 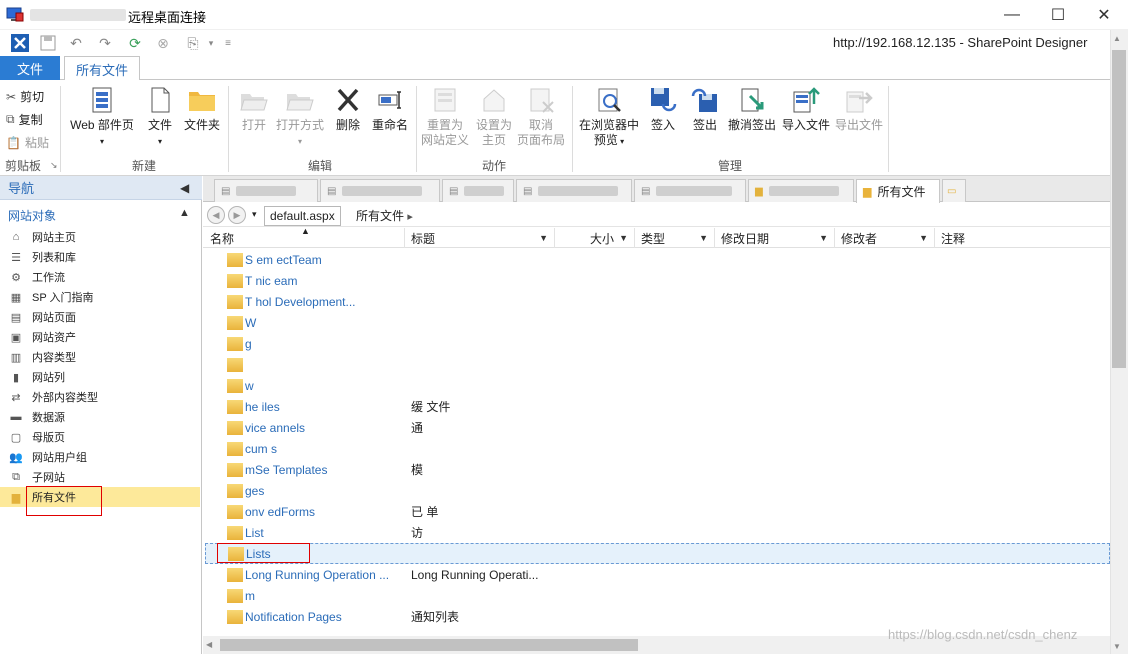 I want to click on nav-item: ▤ 网站页面, so click(x=100, y=317).